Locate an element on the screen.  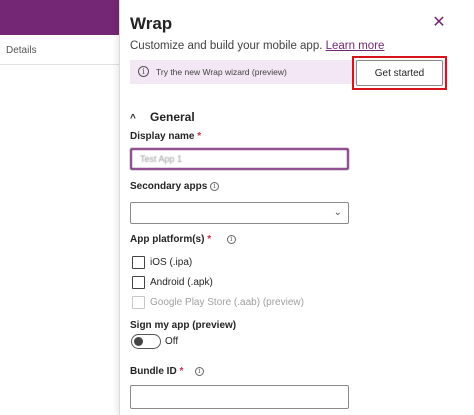
secondary-apps-label-text: Secondary apps is located at coordinates (169, 186).